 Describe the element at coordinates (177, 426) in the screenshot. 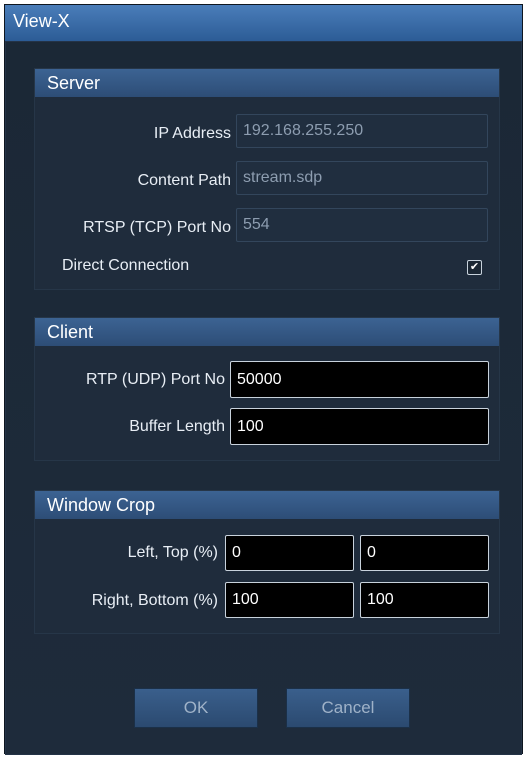

I see `buffer-length-label: Buffer Length` at that location.